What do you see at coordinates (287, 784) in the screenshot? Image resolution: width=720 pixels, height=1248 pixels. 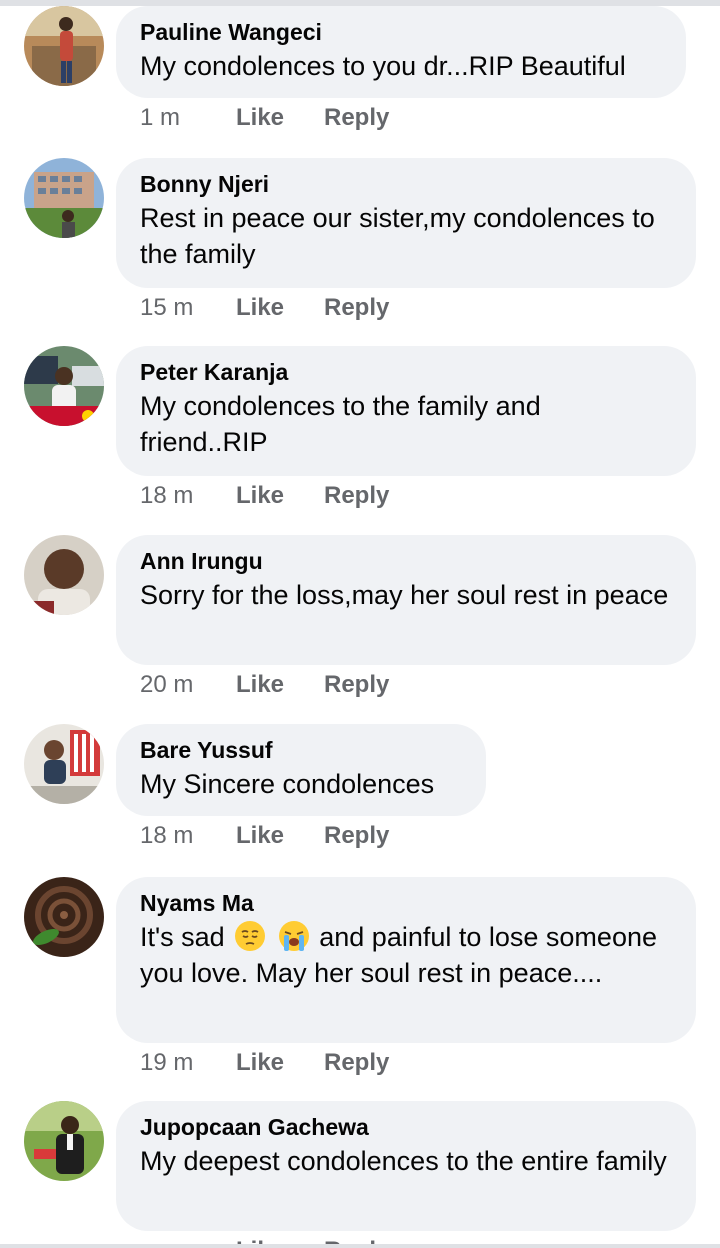 I see `comment-text: My Sincere condolences` at bounding box center [287, 784].